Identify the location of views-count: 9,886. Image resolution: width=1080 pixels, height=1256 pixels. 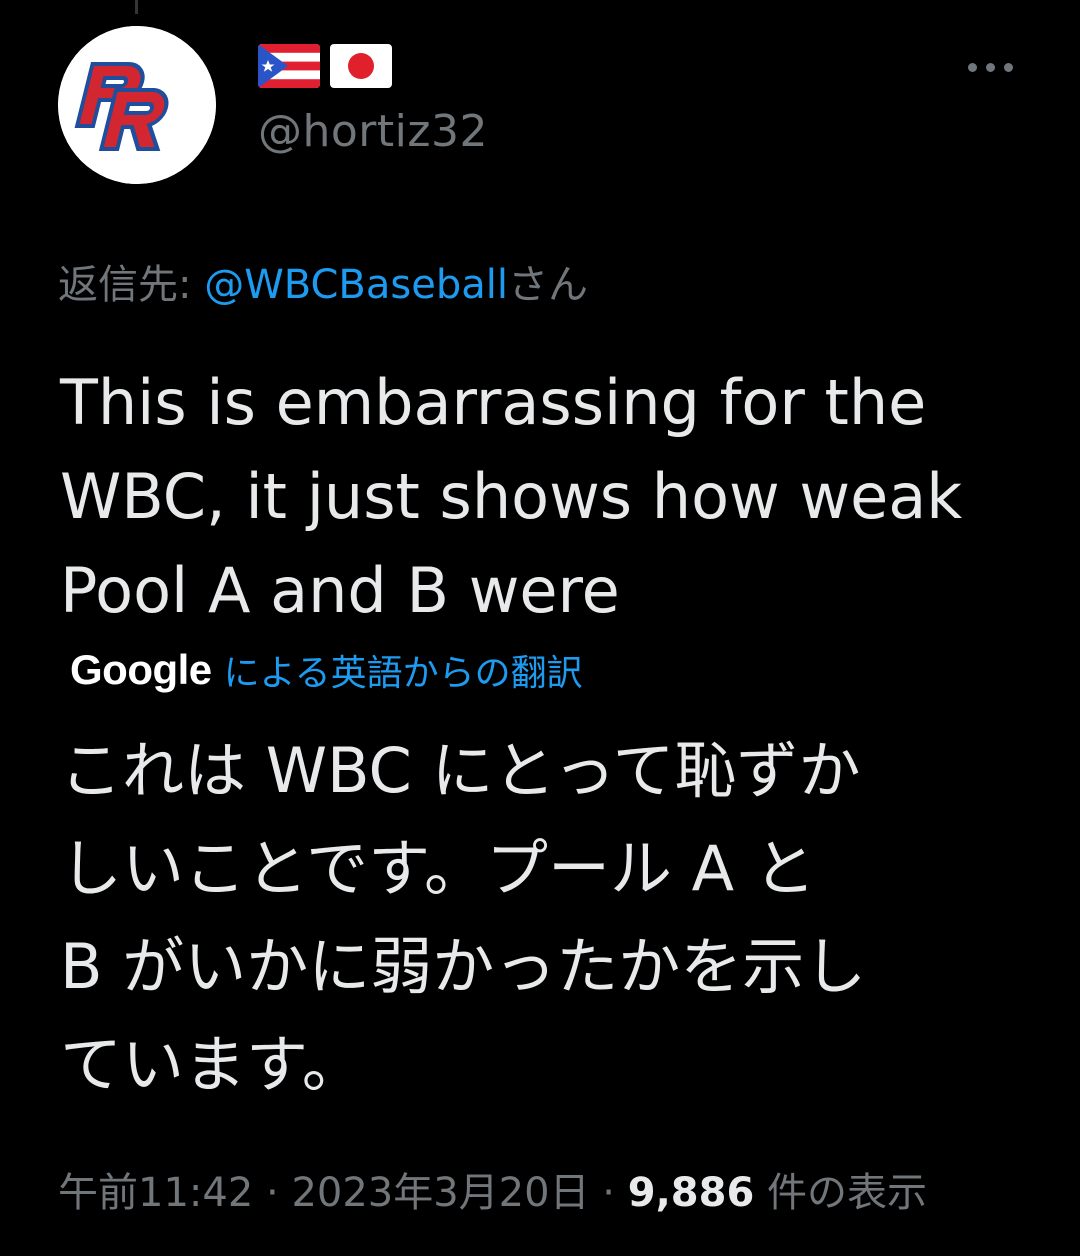
(691, 1193).